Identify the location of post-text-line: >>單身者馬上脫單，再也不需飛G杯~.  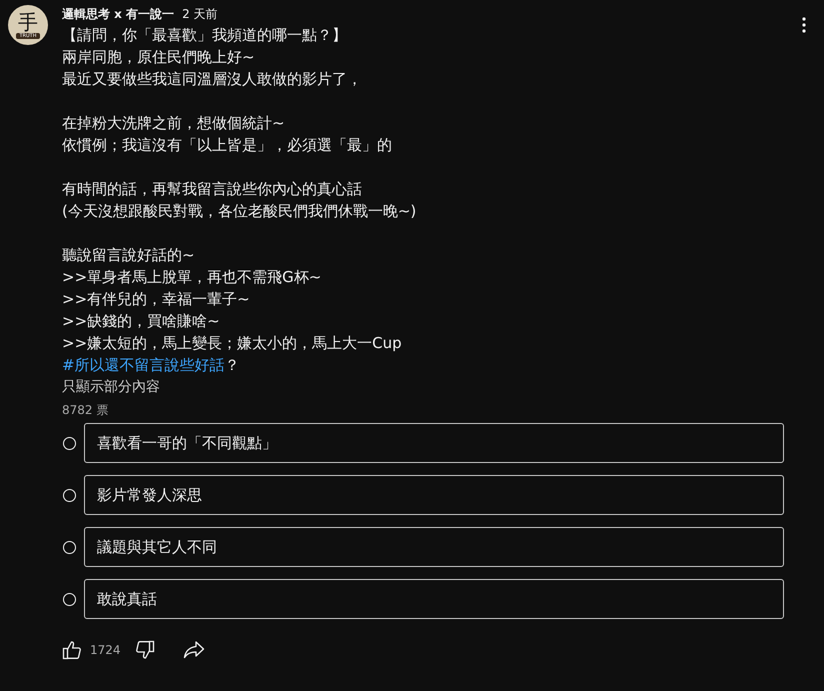
(192, 277).